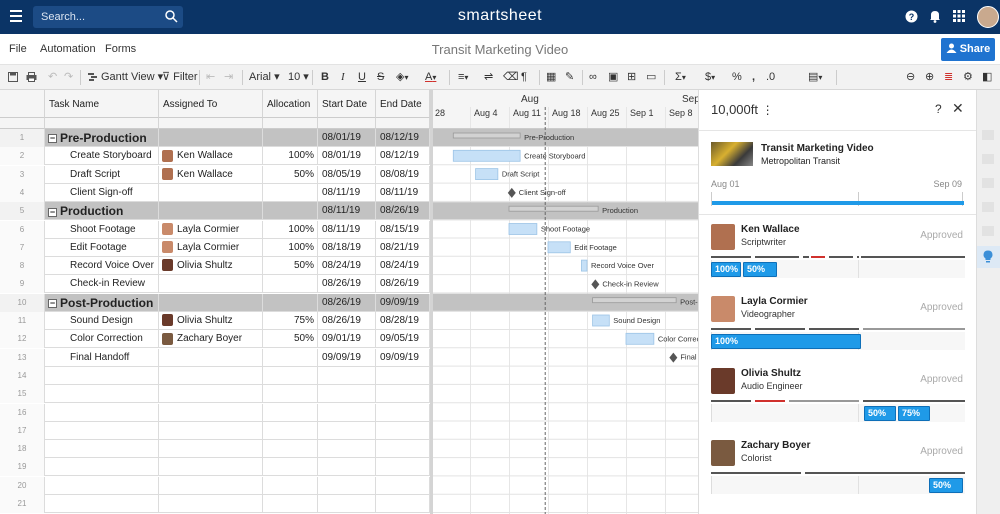 The image size is (1000, 514). Describe the element at coordinates (22, 321) in the screenshot. I see `row-number: 11` at that location.